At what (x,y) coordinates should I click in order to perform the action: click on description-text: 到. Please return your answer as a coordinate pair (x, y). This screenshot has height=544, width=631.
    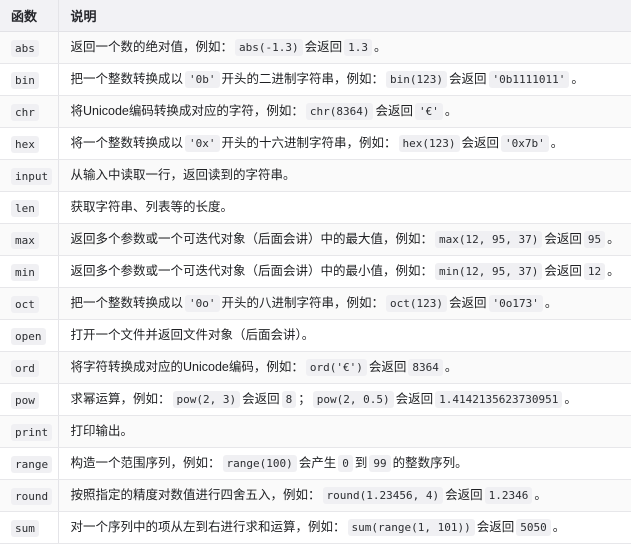
    Looking at the image, I should click on (361, 463).